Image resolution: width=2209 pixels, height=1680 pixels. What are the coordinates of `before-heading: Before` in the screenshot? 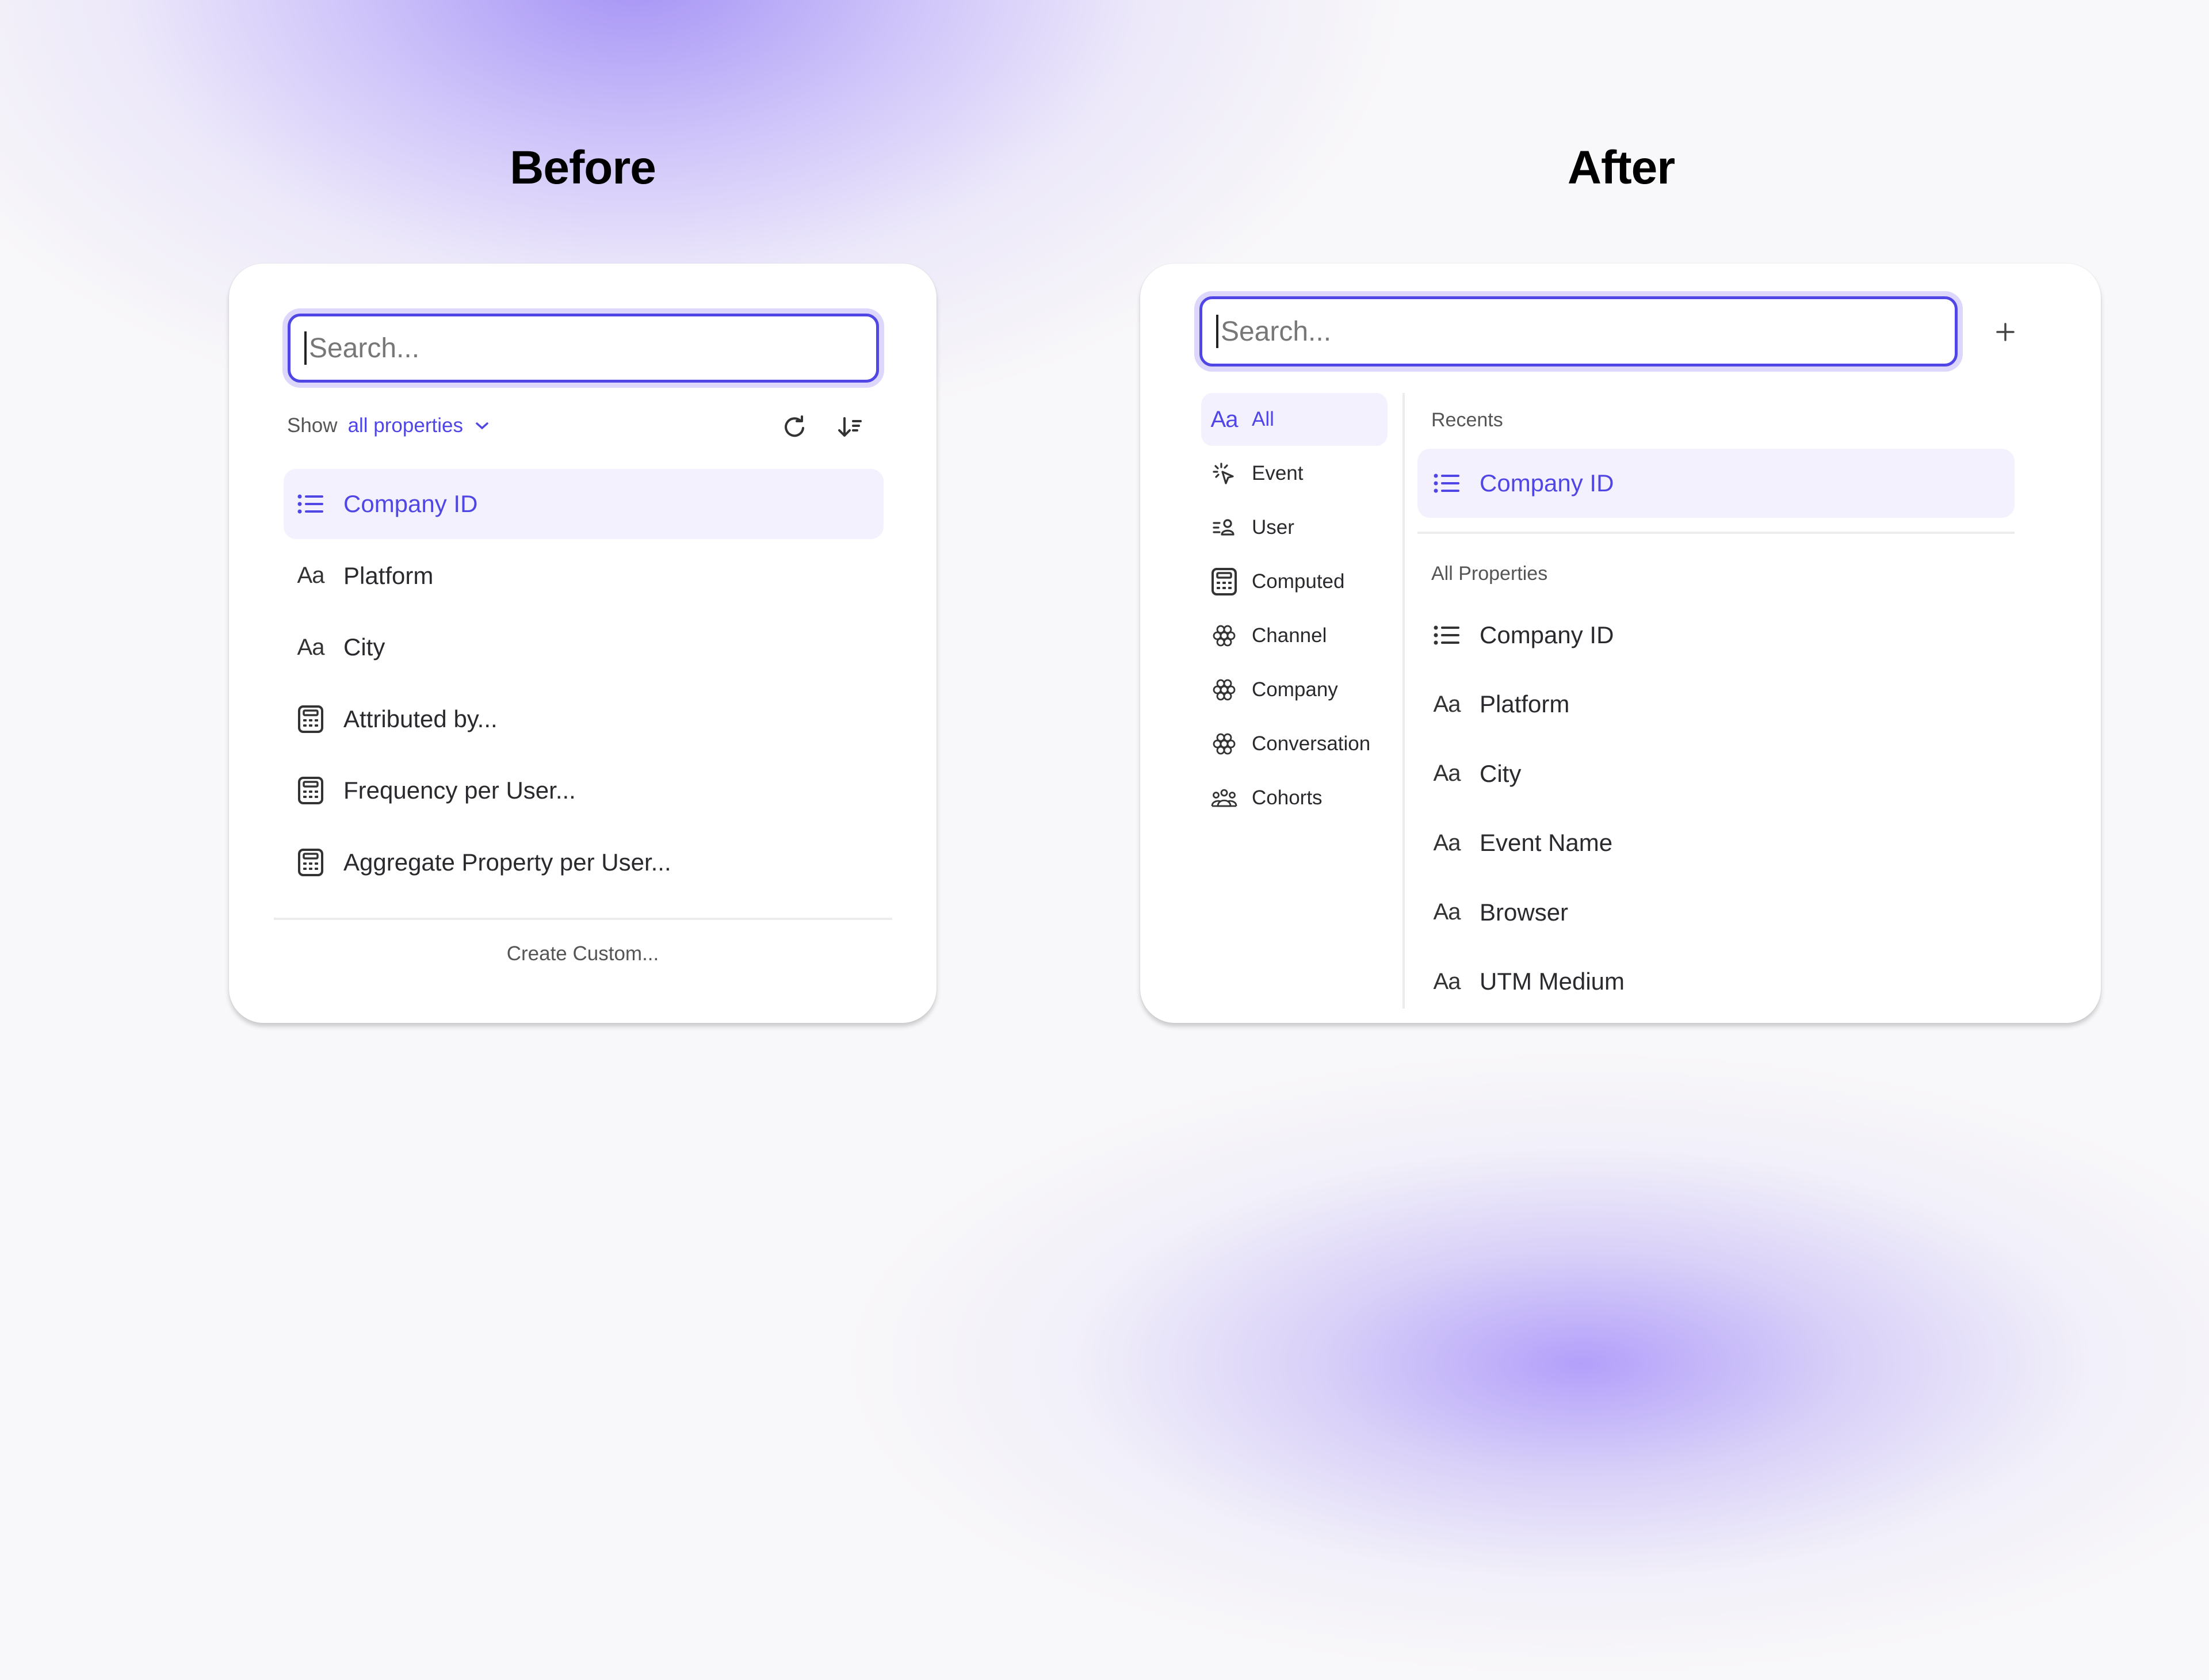 It's located at (583, 168).